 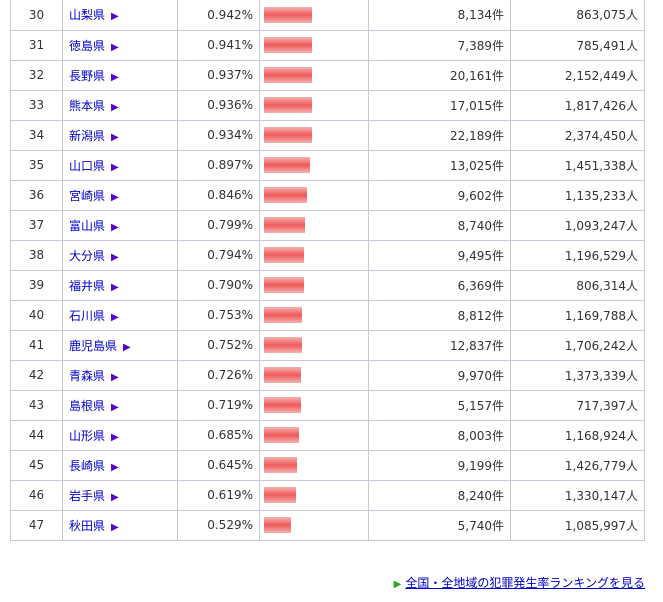 What do you see at coordinates (120, 75) in the screenshot?
I see `prefecture-cell: 長野県 ▶` at bounding box center [120, 75].